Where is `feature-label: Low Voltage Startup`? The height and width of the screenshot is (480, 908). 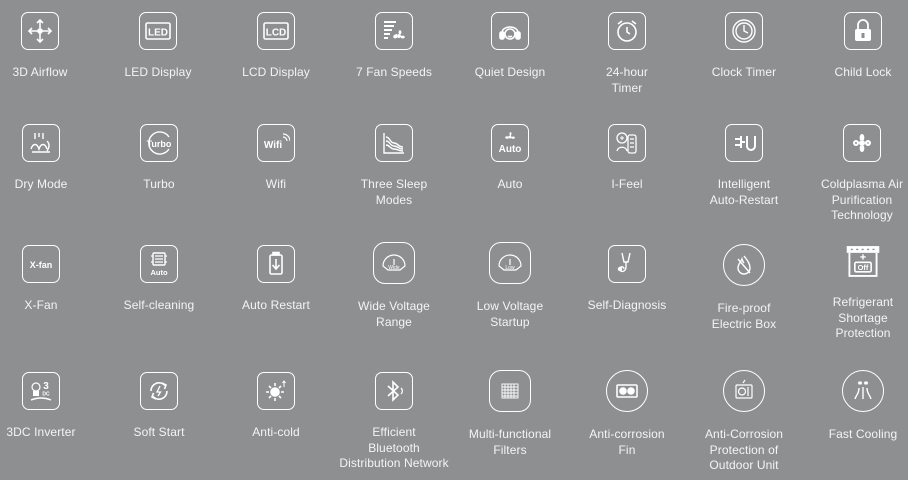
feature-label: Low Voltage Startup is located at coordinates (510, 314).